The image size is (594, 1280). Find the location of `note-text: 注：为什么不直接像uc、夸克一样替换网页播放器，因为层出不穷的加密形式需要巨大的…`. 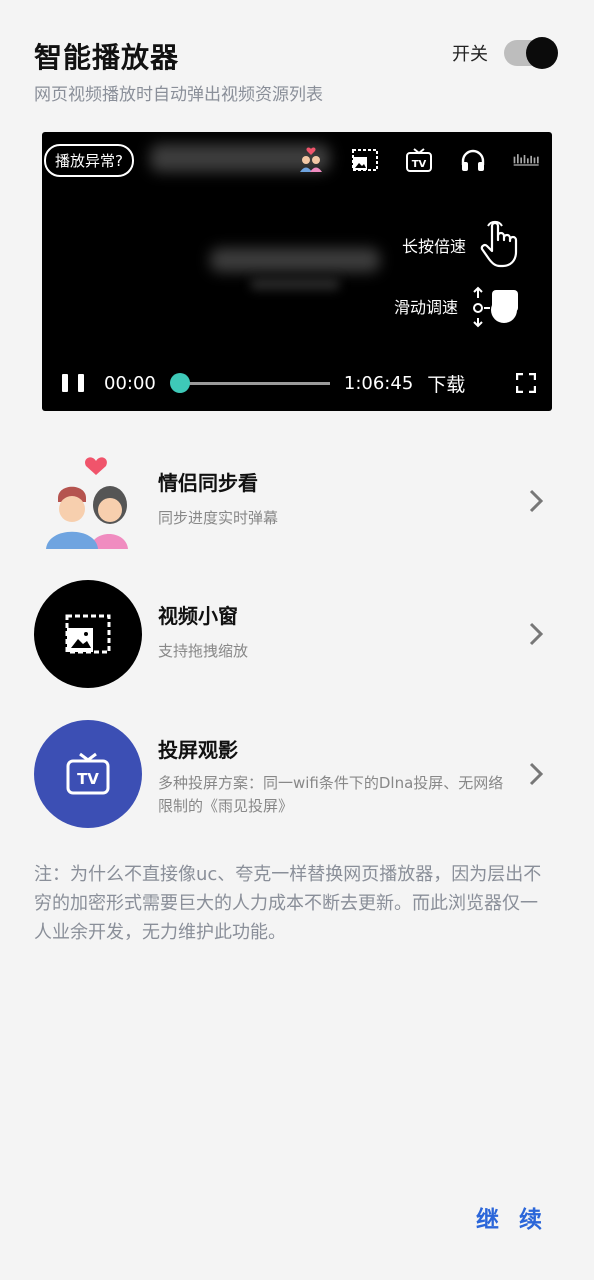

note-text: 注：为什么不直接像uc、夸克一样替换网页播放器，因为层出不穷的加密形式需要巨大的… is located at coordinates (288, 903).